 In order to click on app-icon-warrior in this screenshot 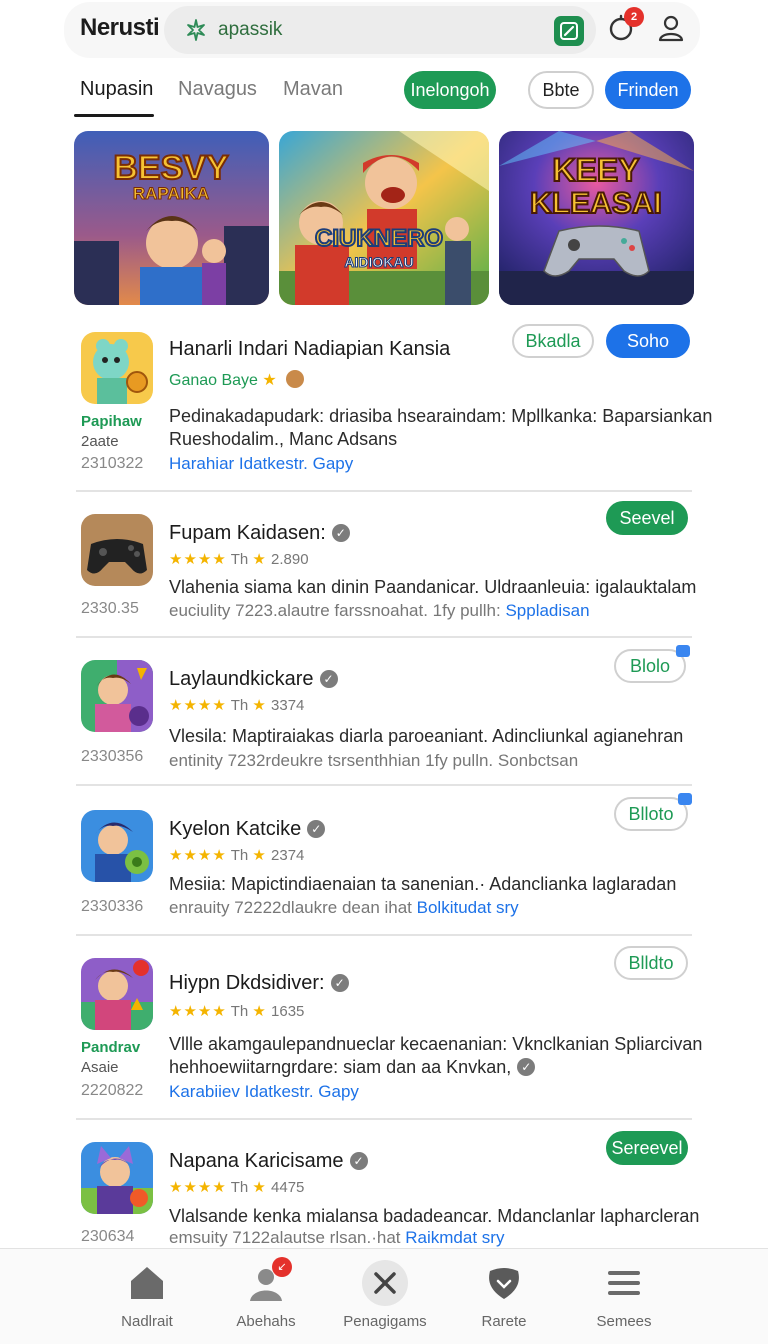, I will do `click(117, 994)`.